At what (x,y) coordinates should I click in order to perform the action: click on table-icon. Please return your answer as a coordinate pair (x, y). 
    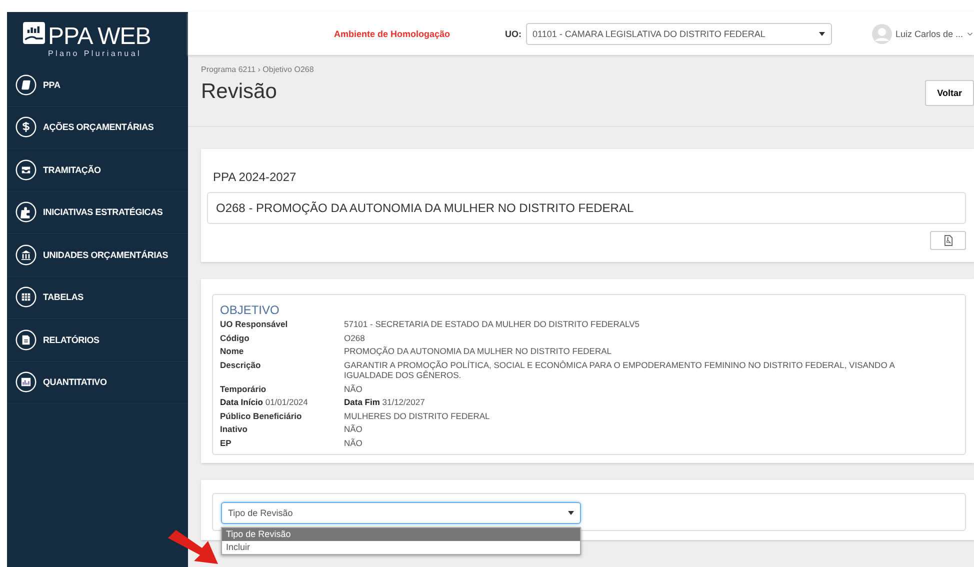
    Looking at the image, I should click on (26, 297).